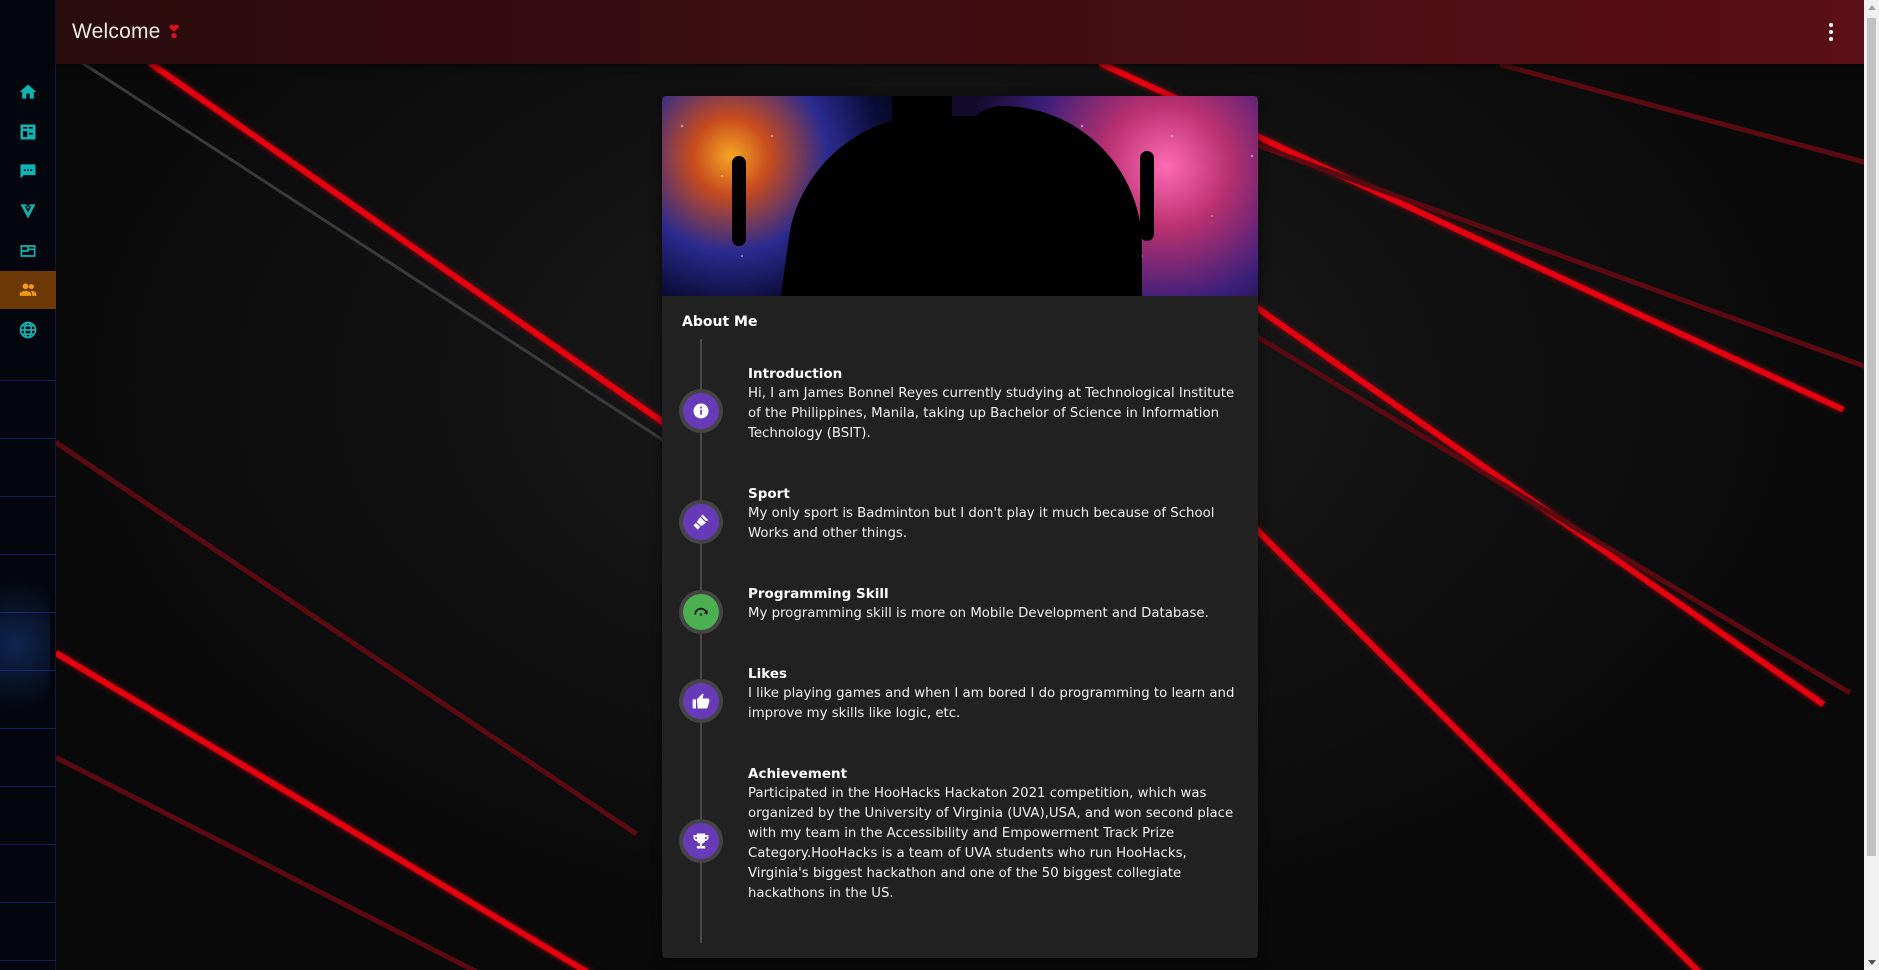 This screenshot has width=1879, height=970. I want to click on heart-icon: ❣, so click(174, 32).